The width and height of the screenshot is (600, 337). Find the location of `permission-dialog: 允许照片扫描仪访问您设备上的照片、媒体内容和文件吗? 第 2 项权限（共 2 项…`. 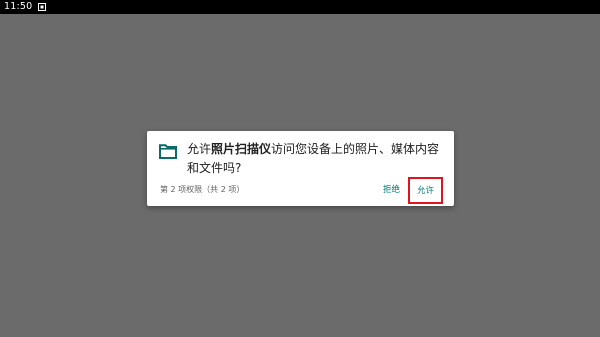

permission-dialog: 允许照片扫描仪访问您设备上的照片、媒体内容和文件吗? 第 2 项权限（共 2 项… is located at coordinates (300, 168).